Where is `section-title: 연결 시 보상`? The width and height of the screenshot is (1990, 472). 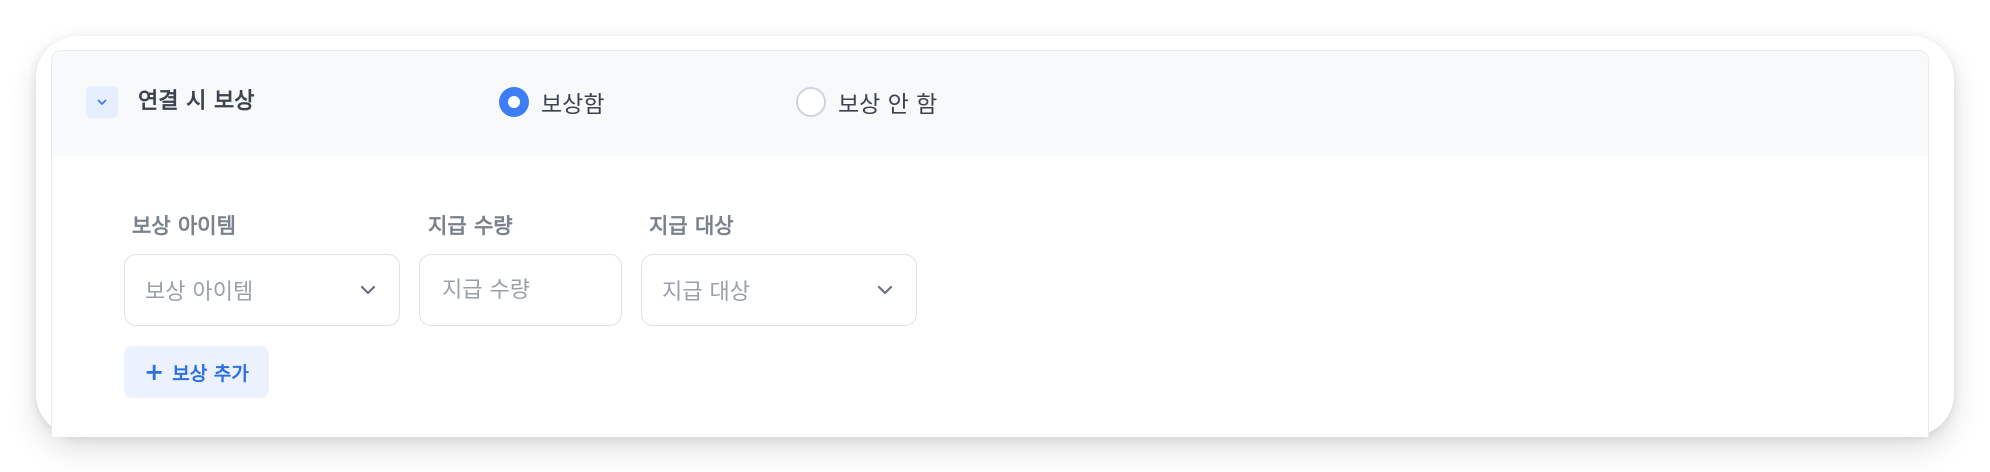
section-title: 연결 시 보상 is located at coordinates (196, 101).